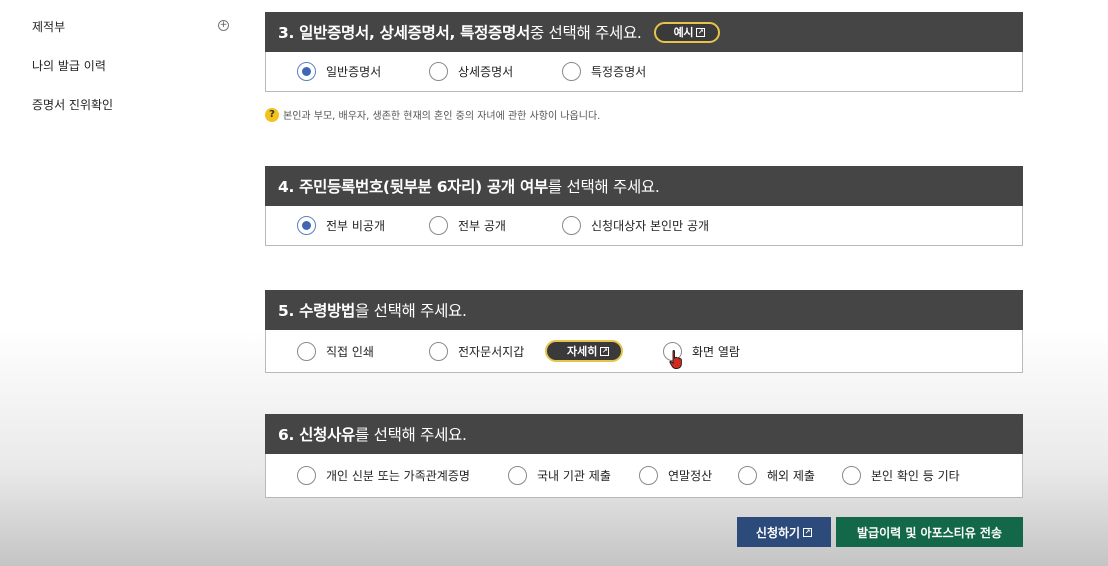 Image resolution: width=1108 pixels, height=566 pixels. I want to click on section-title-rest: 중 선택해 주세요., so click(585, 33).